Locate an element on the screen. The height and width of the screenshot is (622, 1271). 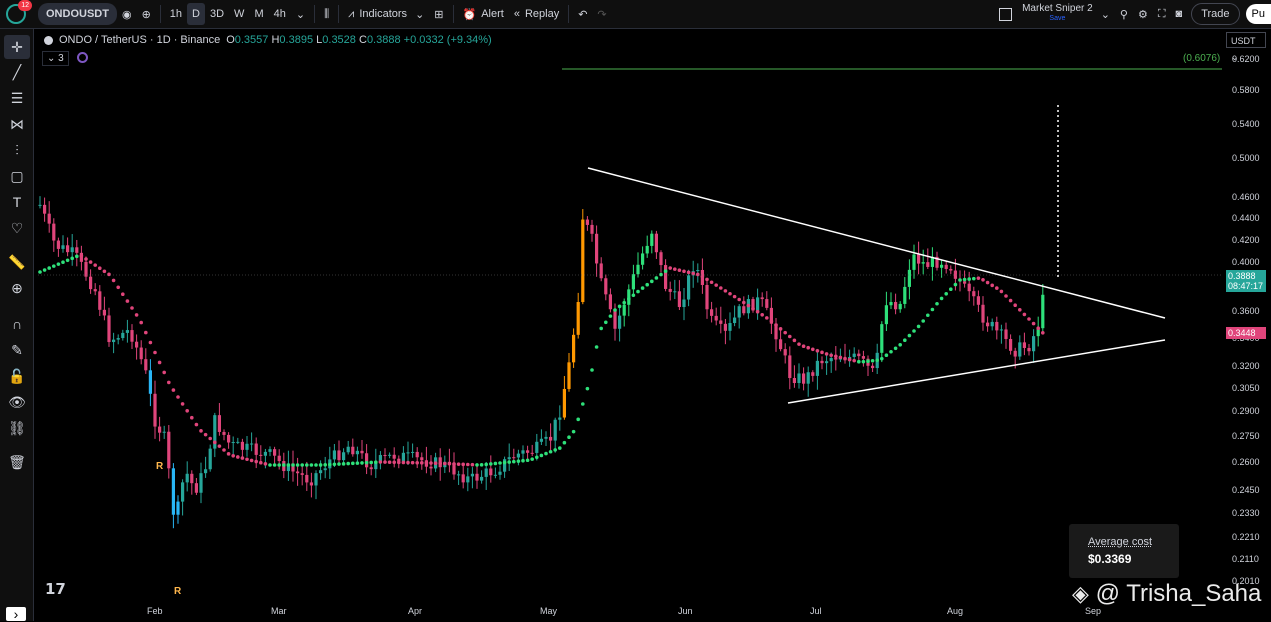
indicator-icon is located at coordinates (82, 57).